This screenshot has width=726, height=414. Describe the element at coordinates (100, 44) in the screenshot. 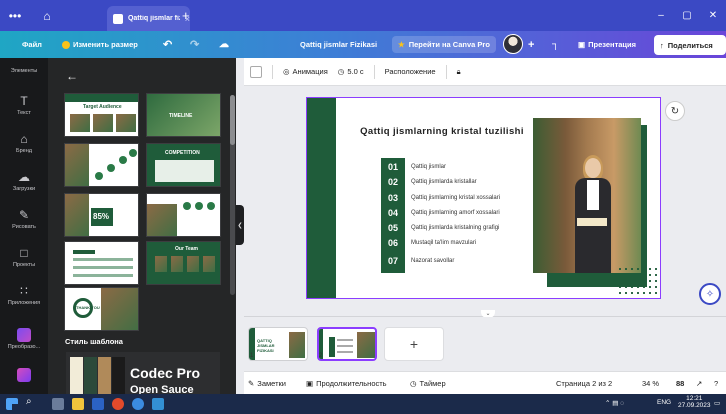

I see `resize-button: Изменить размер` at that location.